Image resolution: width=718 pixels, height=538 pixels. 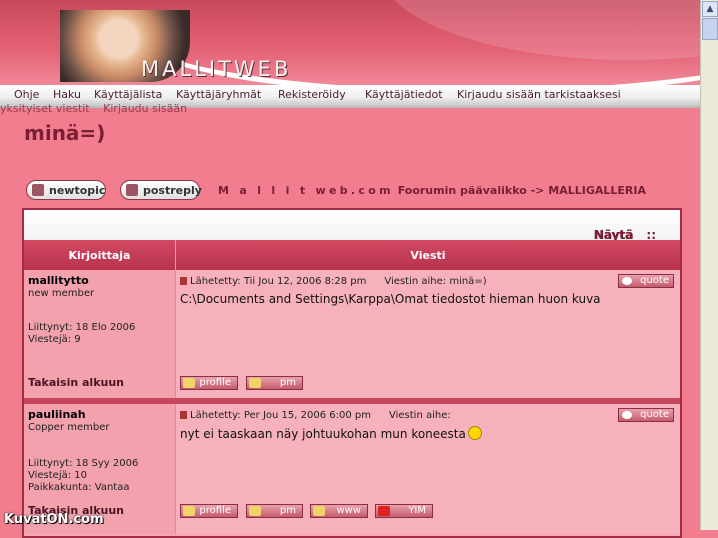 What do you see at coordinates (128, 94) in the screenshot?
I see `menu-item-memberlist: Käyttäjälista` at bounding box center [128, 94].